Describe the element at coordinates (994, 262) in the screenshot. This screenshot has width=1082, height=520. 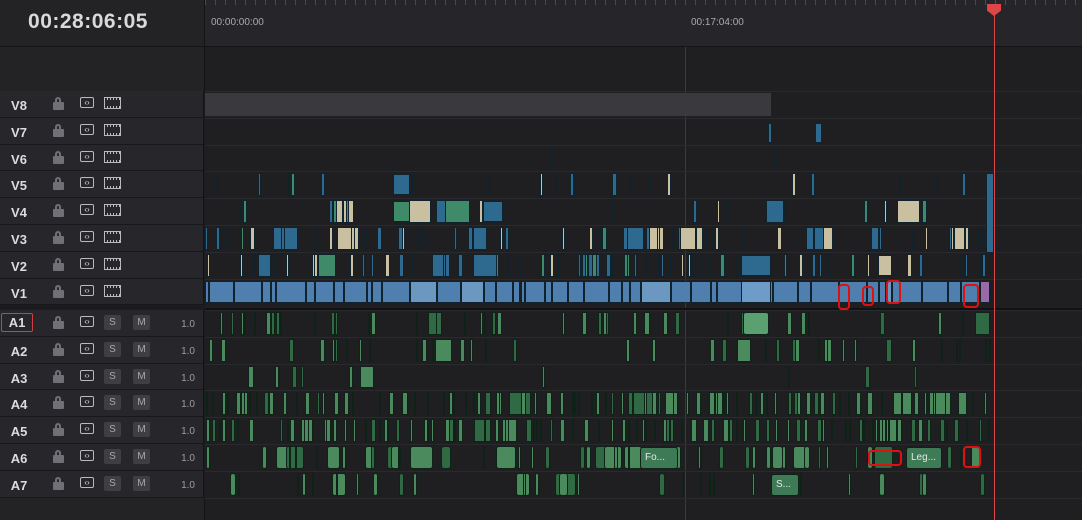
I see `playhead-line` at that location.